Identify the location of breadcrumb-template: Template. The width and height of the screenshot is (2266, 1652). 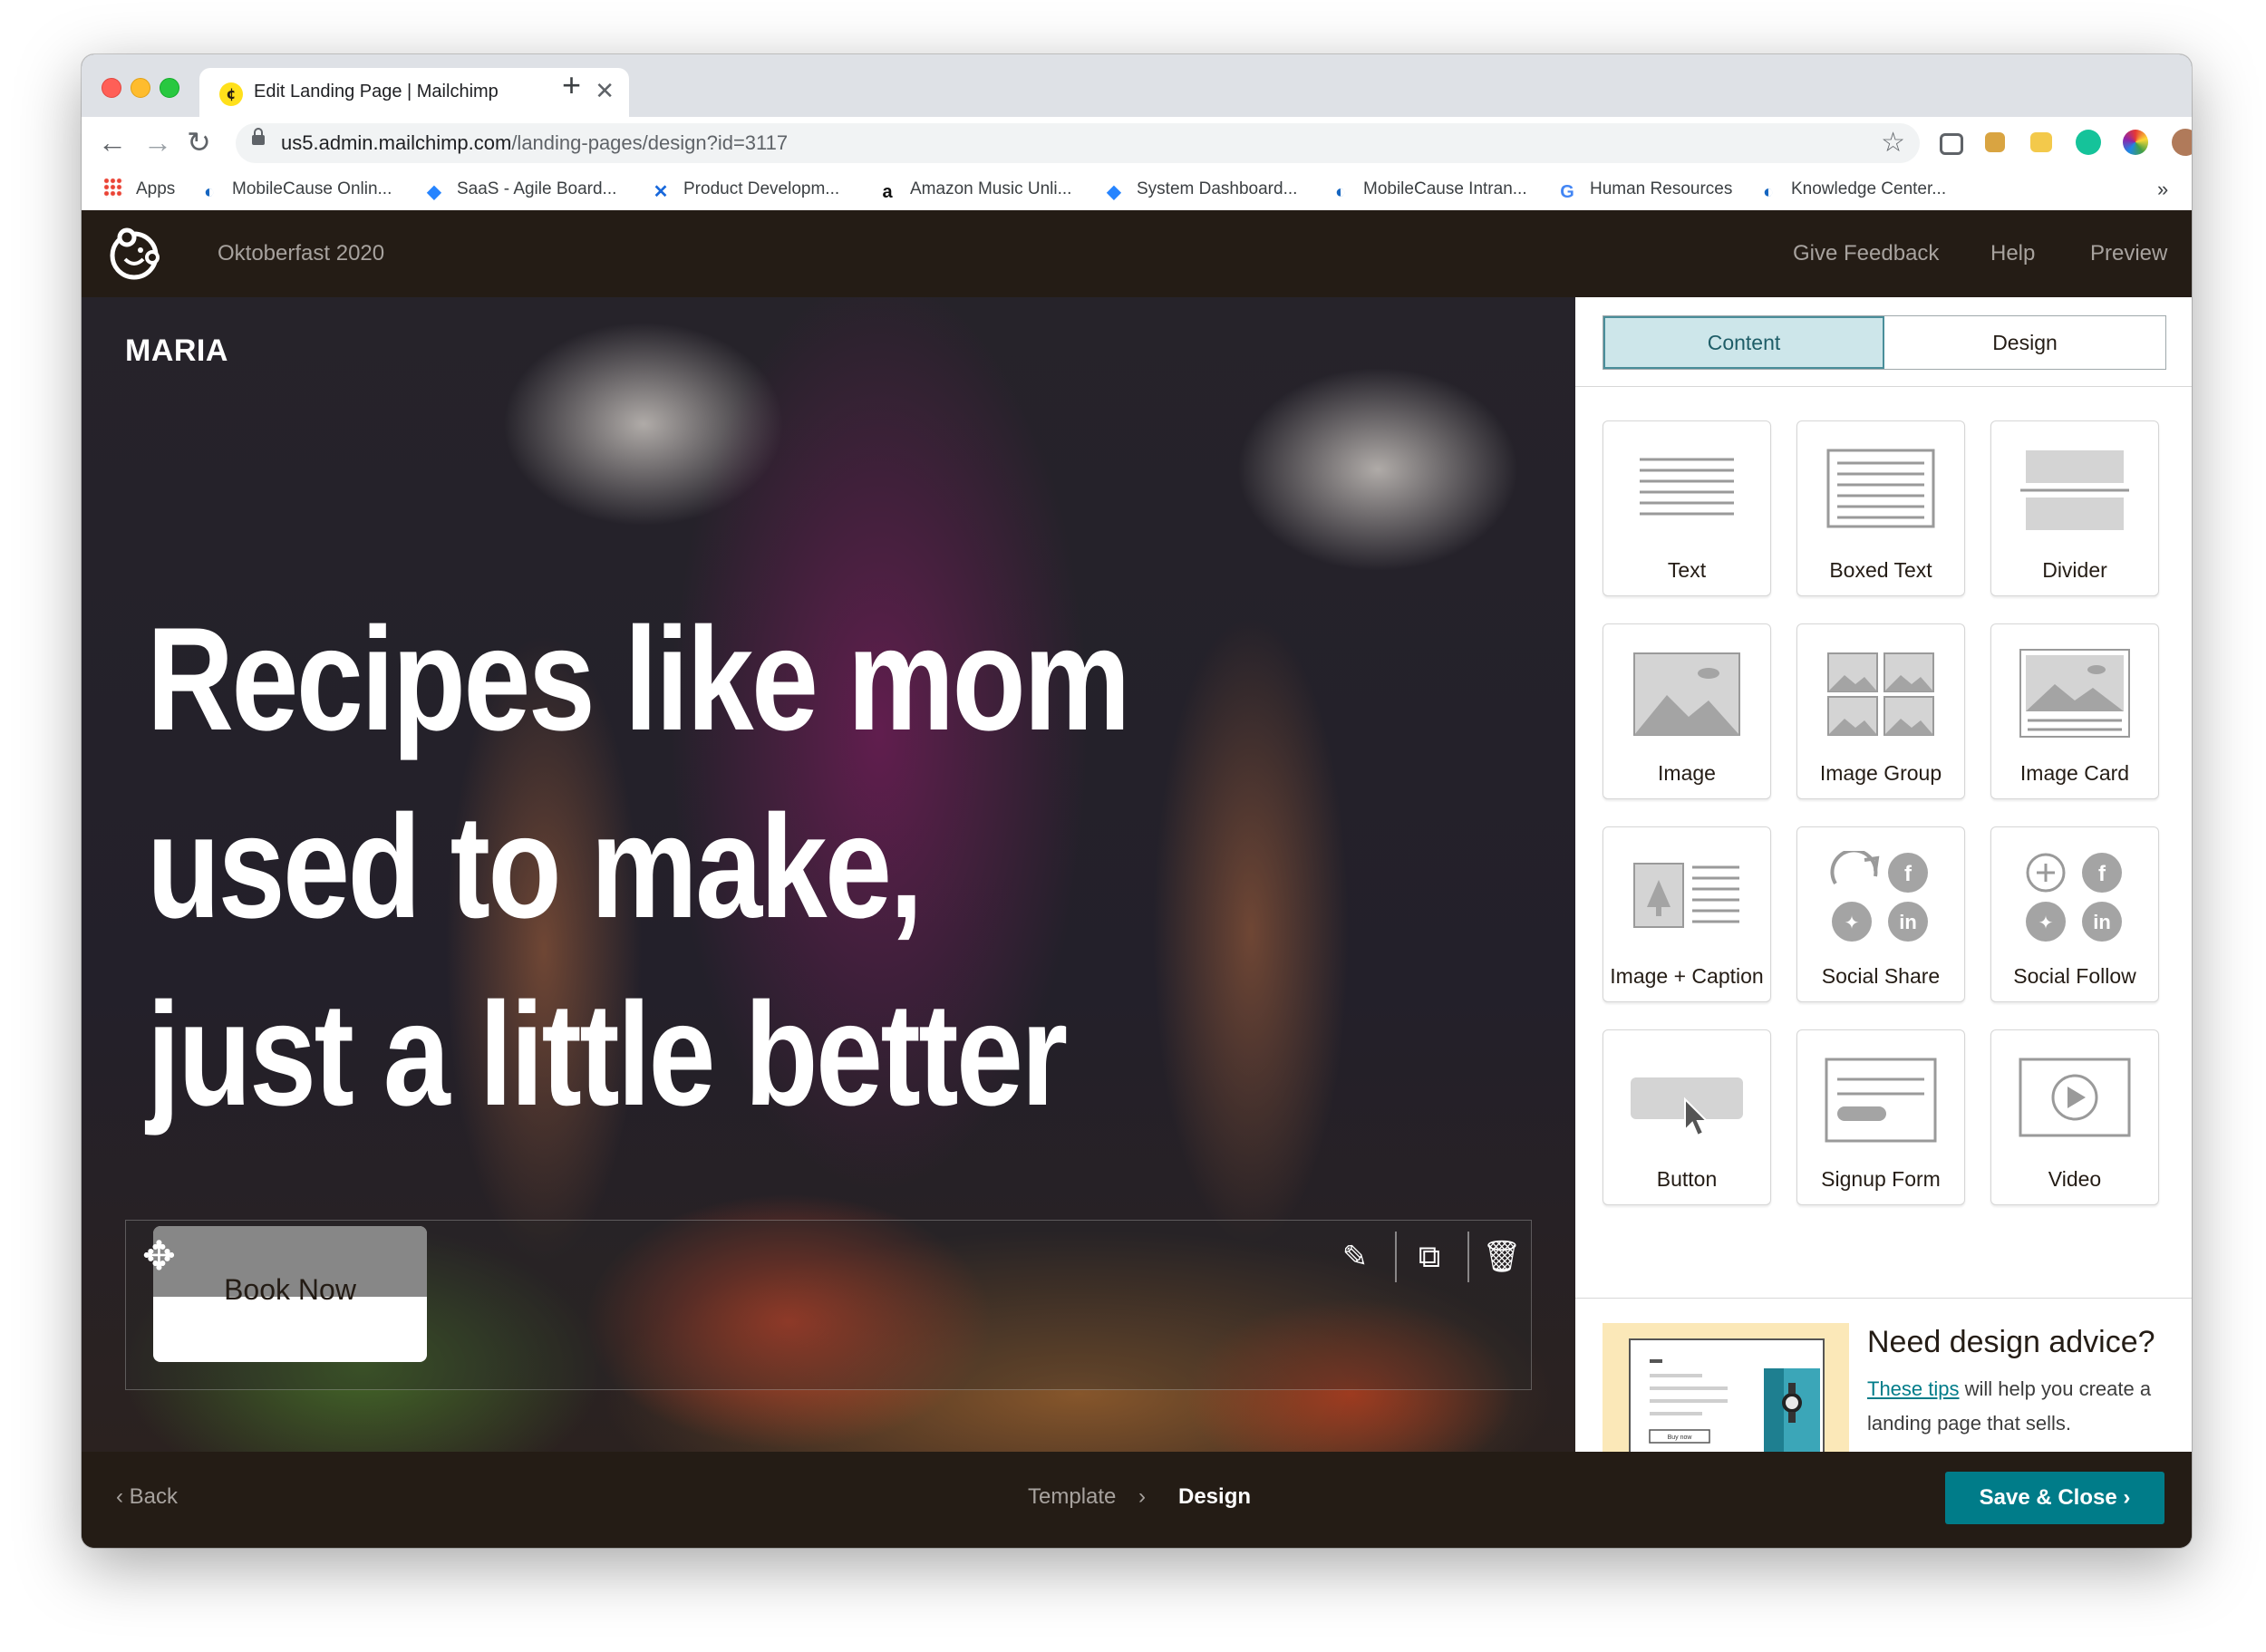
(1072, 1497).